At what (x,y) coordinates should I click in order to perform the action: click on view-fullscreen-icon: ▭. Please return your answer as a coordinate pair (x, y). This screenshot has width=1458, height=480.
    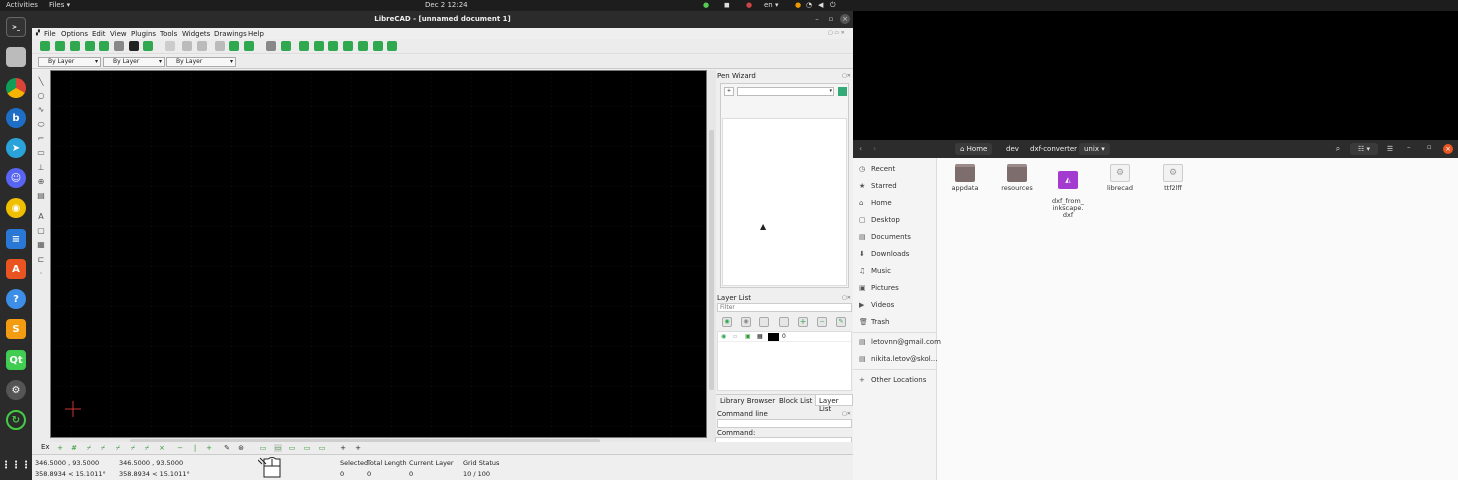
    Looking at the image, I should click on (322, 448).